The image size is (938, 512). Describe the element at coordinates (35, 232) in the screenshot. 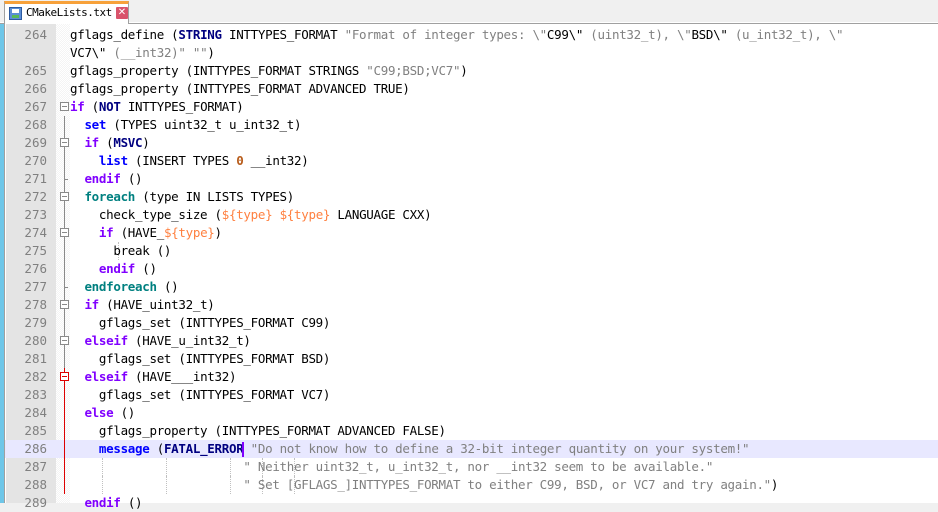

I see `line-number: 274` at that location.